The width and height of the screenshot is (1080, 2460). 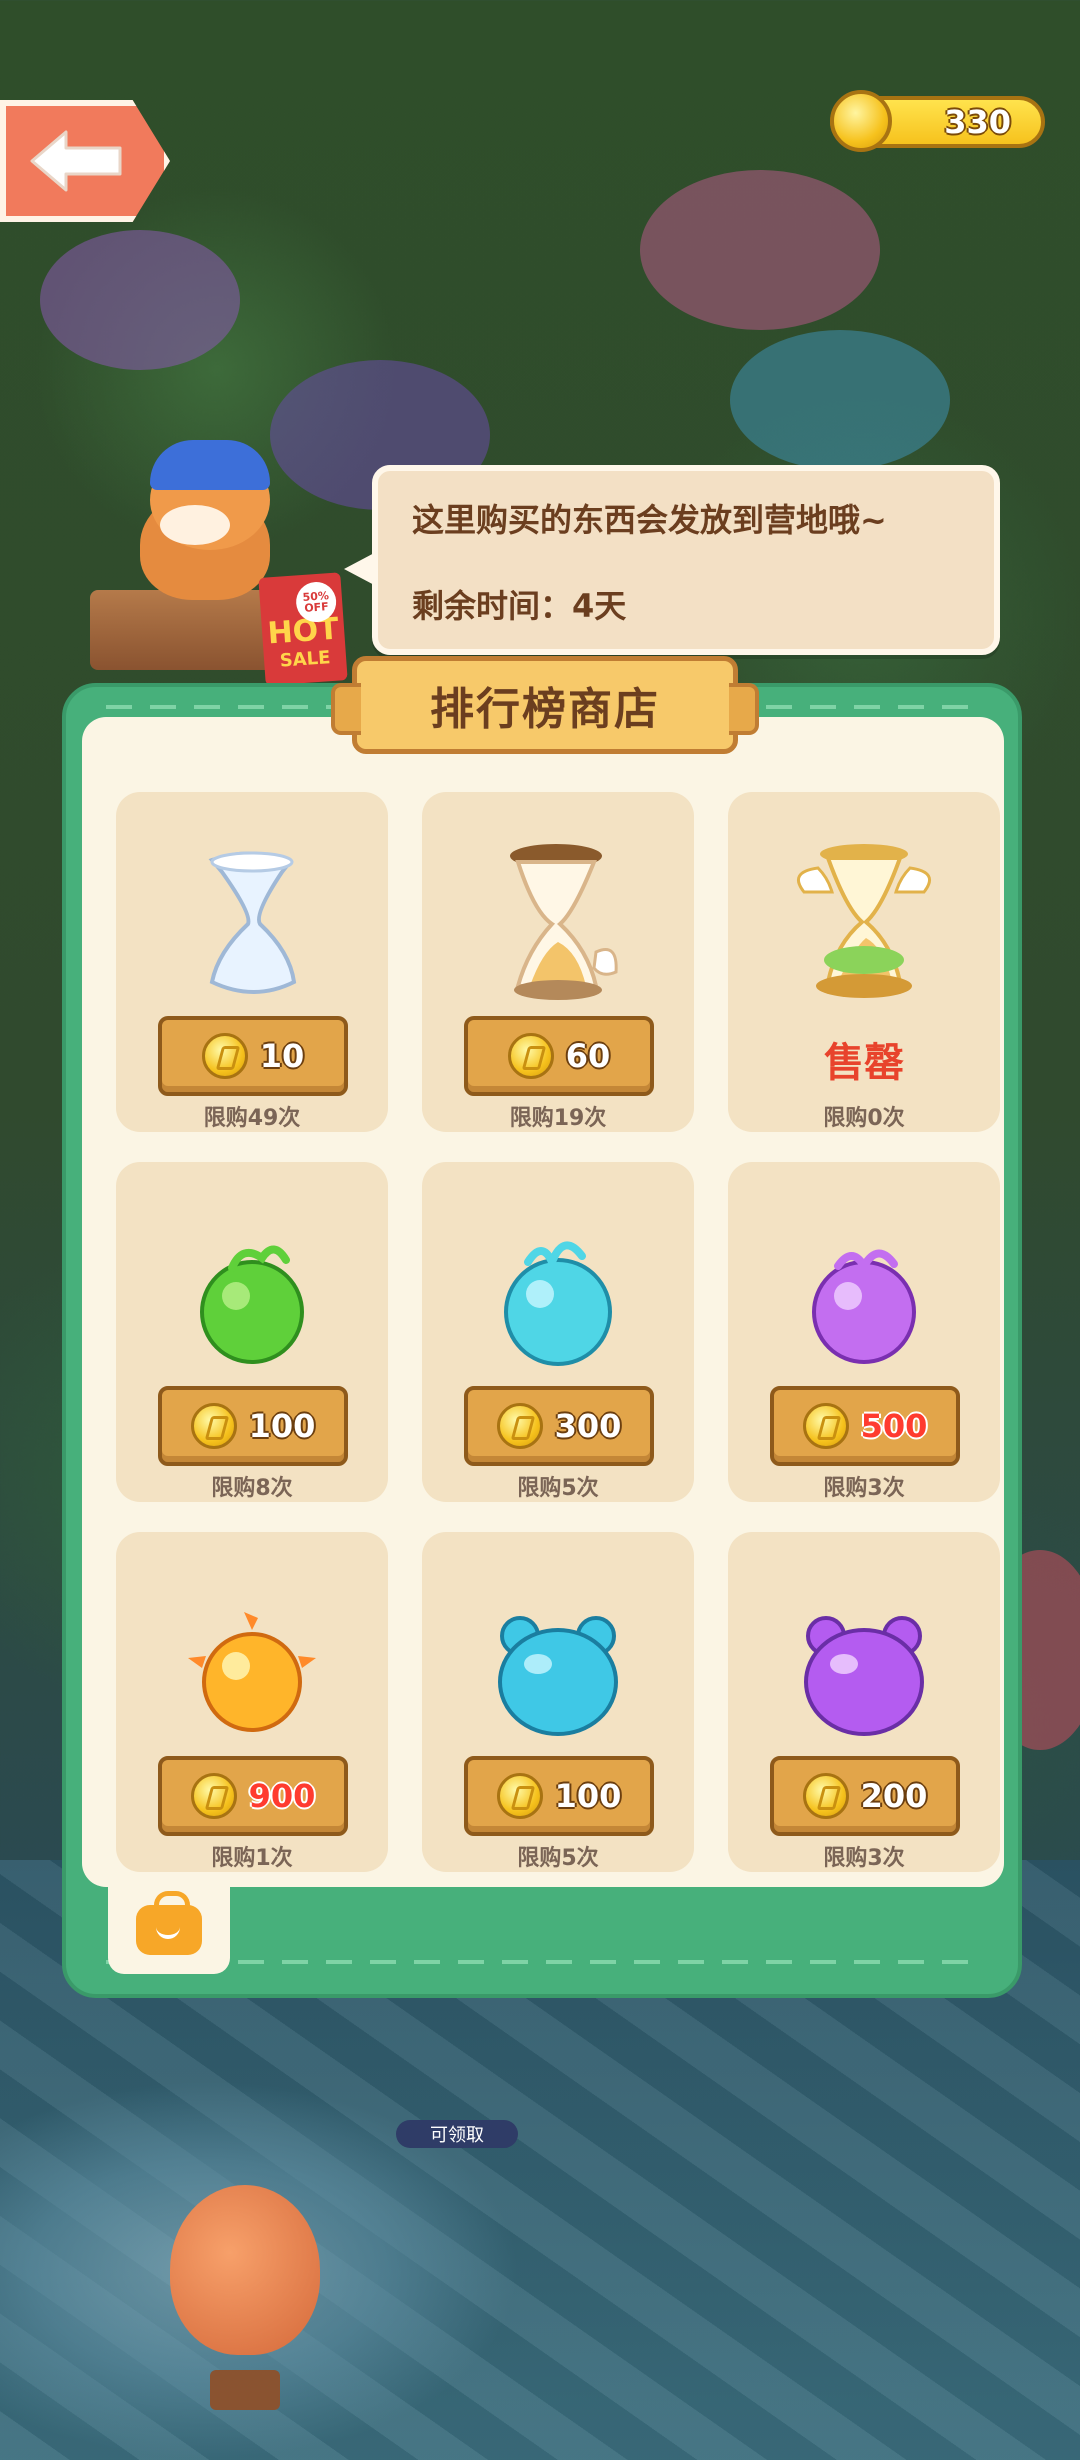 I want to click on purple-orb-icon, so click(x=864, y=1292).